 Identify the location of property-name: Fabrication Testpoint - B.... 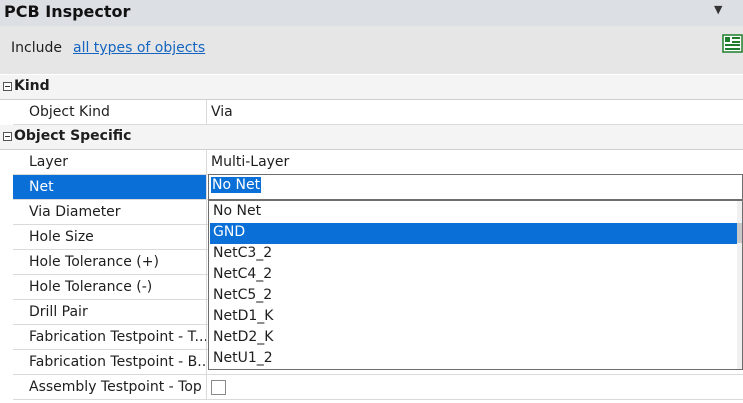
(110, 362).